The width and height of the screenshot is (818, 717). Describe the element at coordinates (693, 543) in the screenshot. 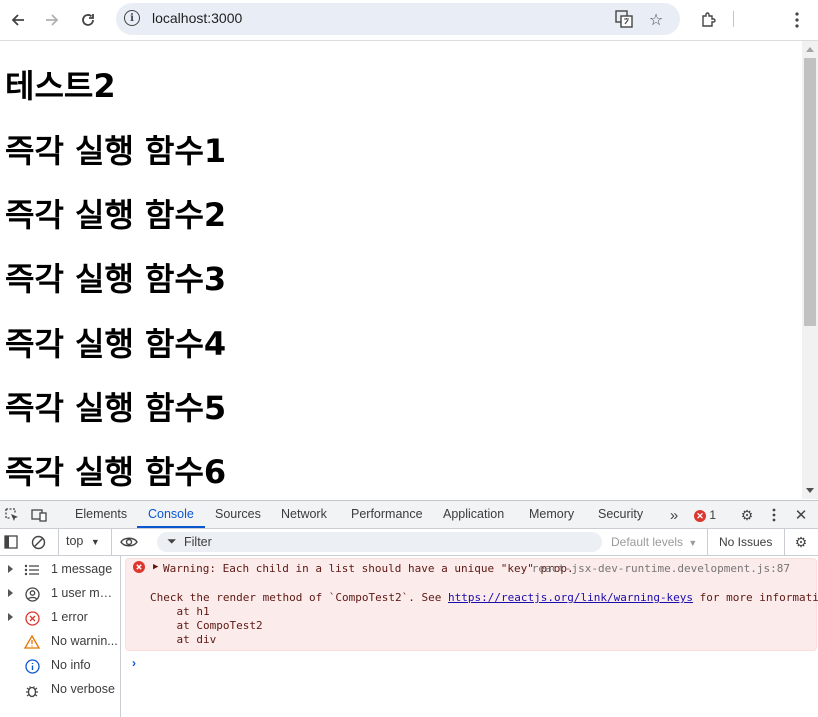

I see `levels-dropdown-icon: ▼` at that location.